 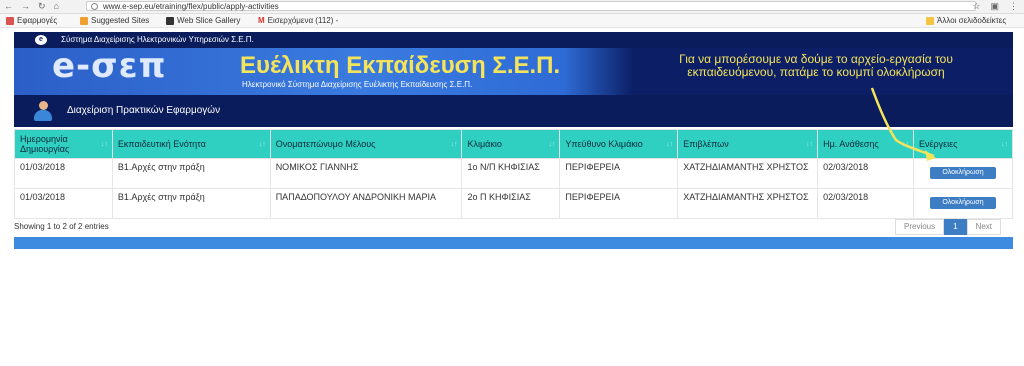 I want to click on menu-icon: ⋮, so click(x=1013, y=6).